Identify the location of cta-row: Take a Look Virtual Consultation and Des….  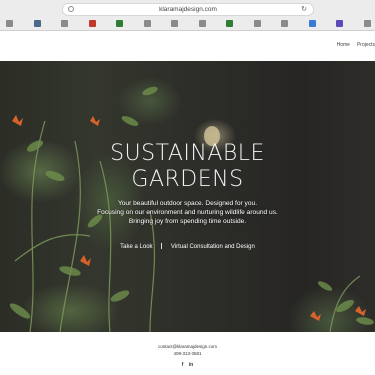
(187, 246).